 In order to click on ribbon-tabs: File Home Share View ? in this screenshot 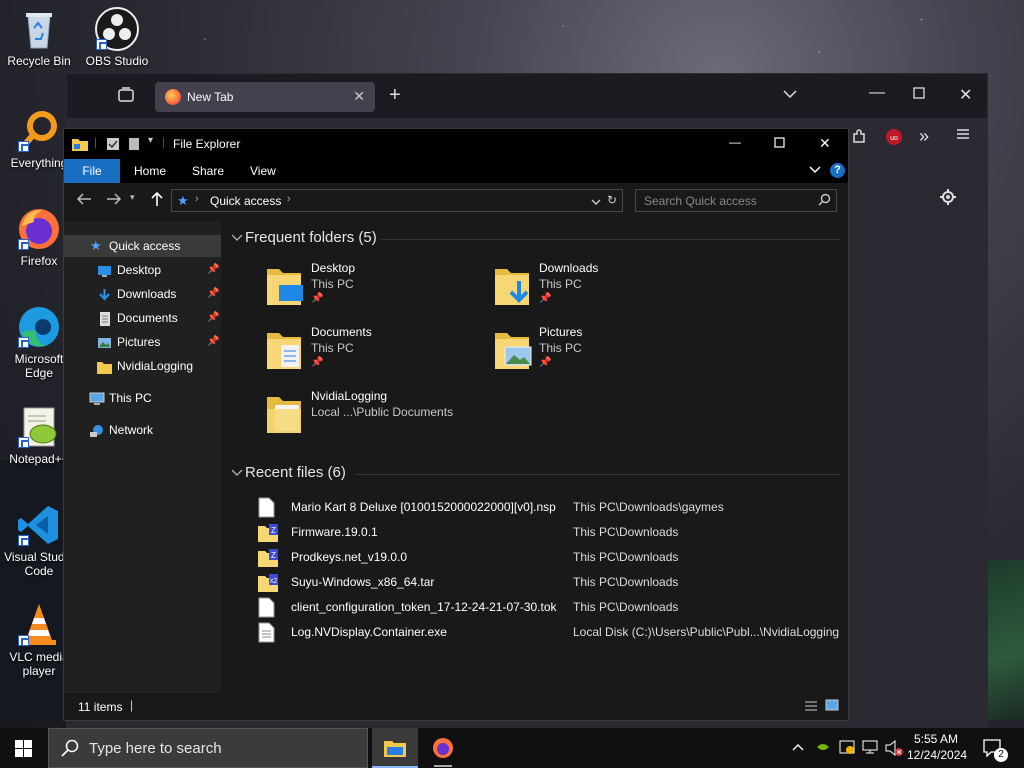, I will do `click(456, 171)`.